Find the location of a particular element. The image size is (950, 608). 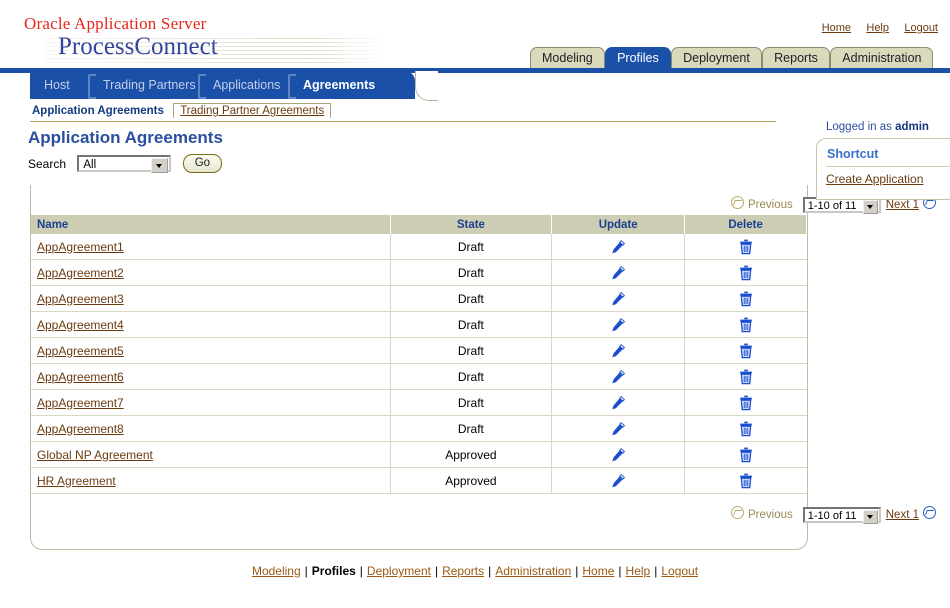

subtab-application-agreements: Application Agreements is located at coordinates (100, 111).